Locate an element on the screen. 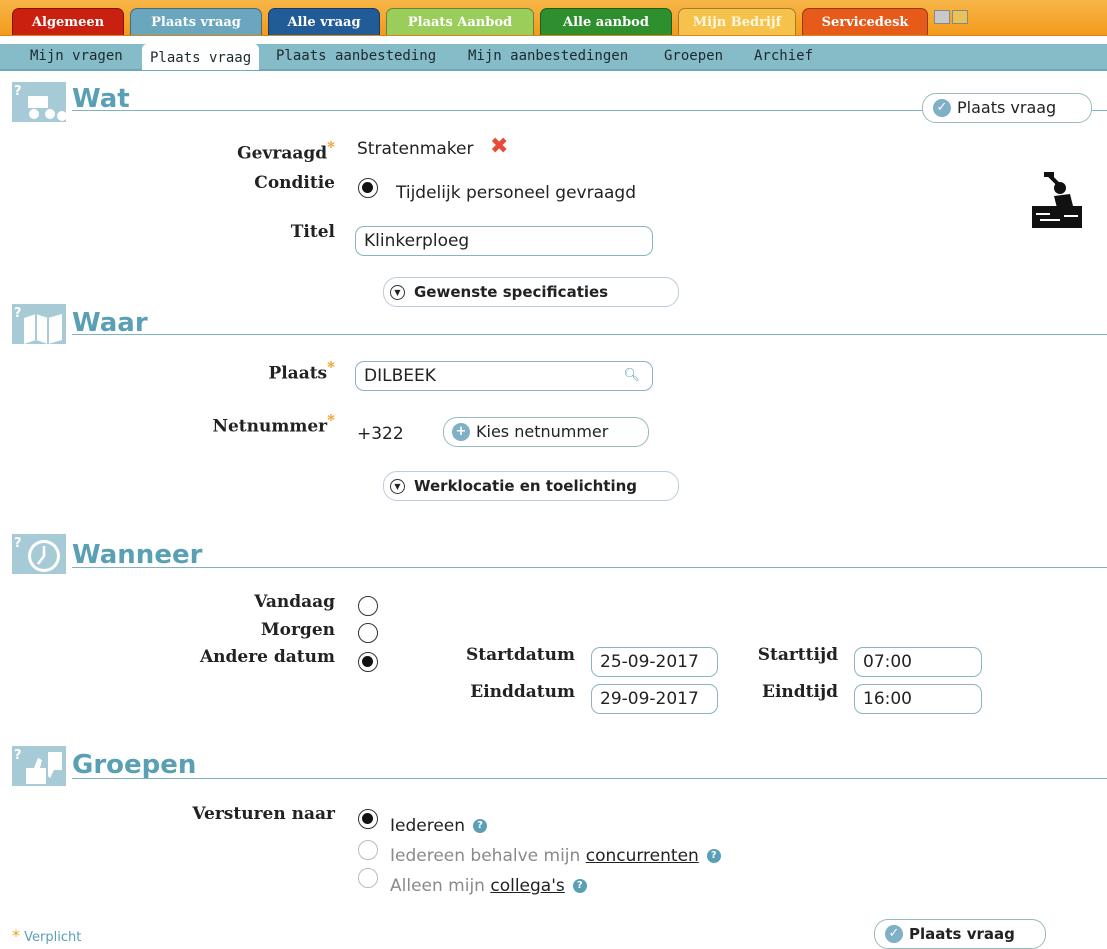 This screenshot has width=1107, height=949. morgen-label: Morgen is located at coordinates (297, 630).